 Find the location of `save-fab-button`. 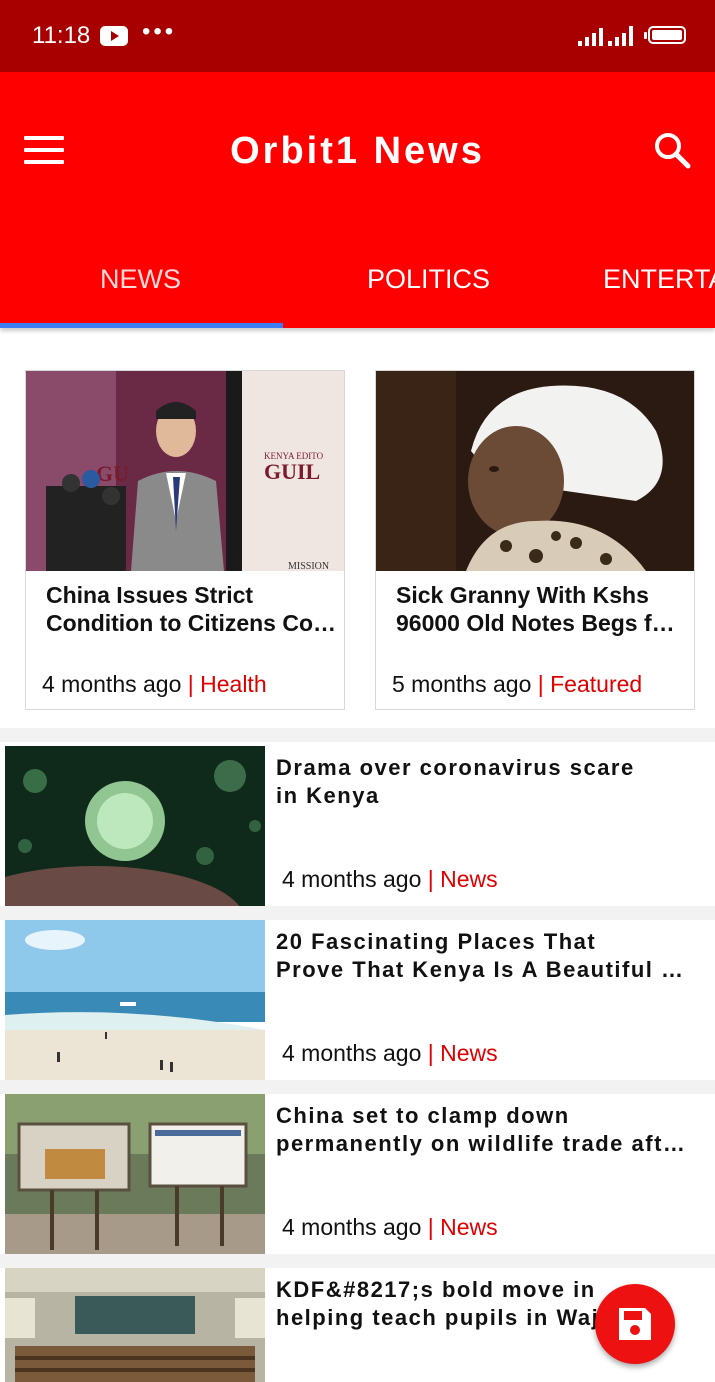

save-fab-button is located at coordinates (635, 1324).